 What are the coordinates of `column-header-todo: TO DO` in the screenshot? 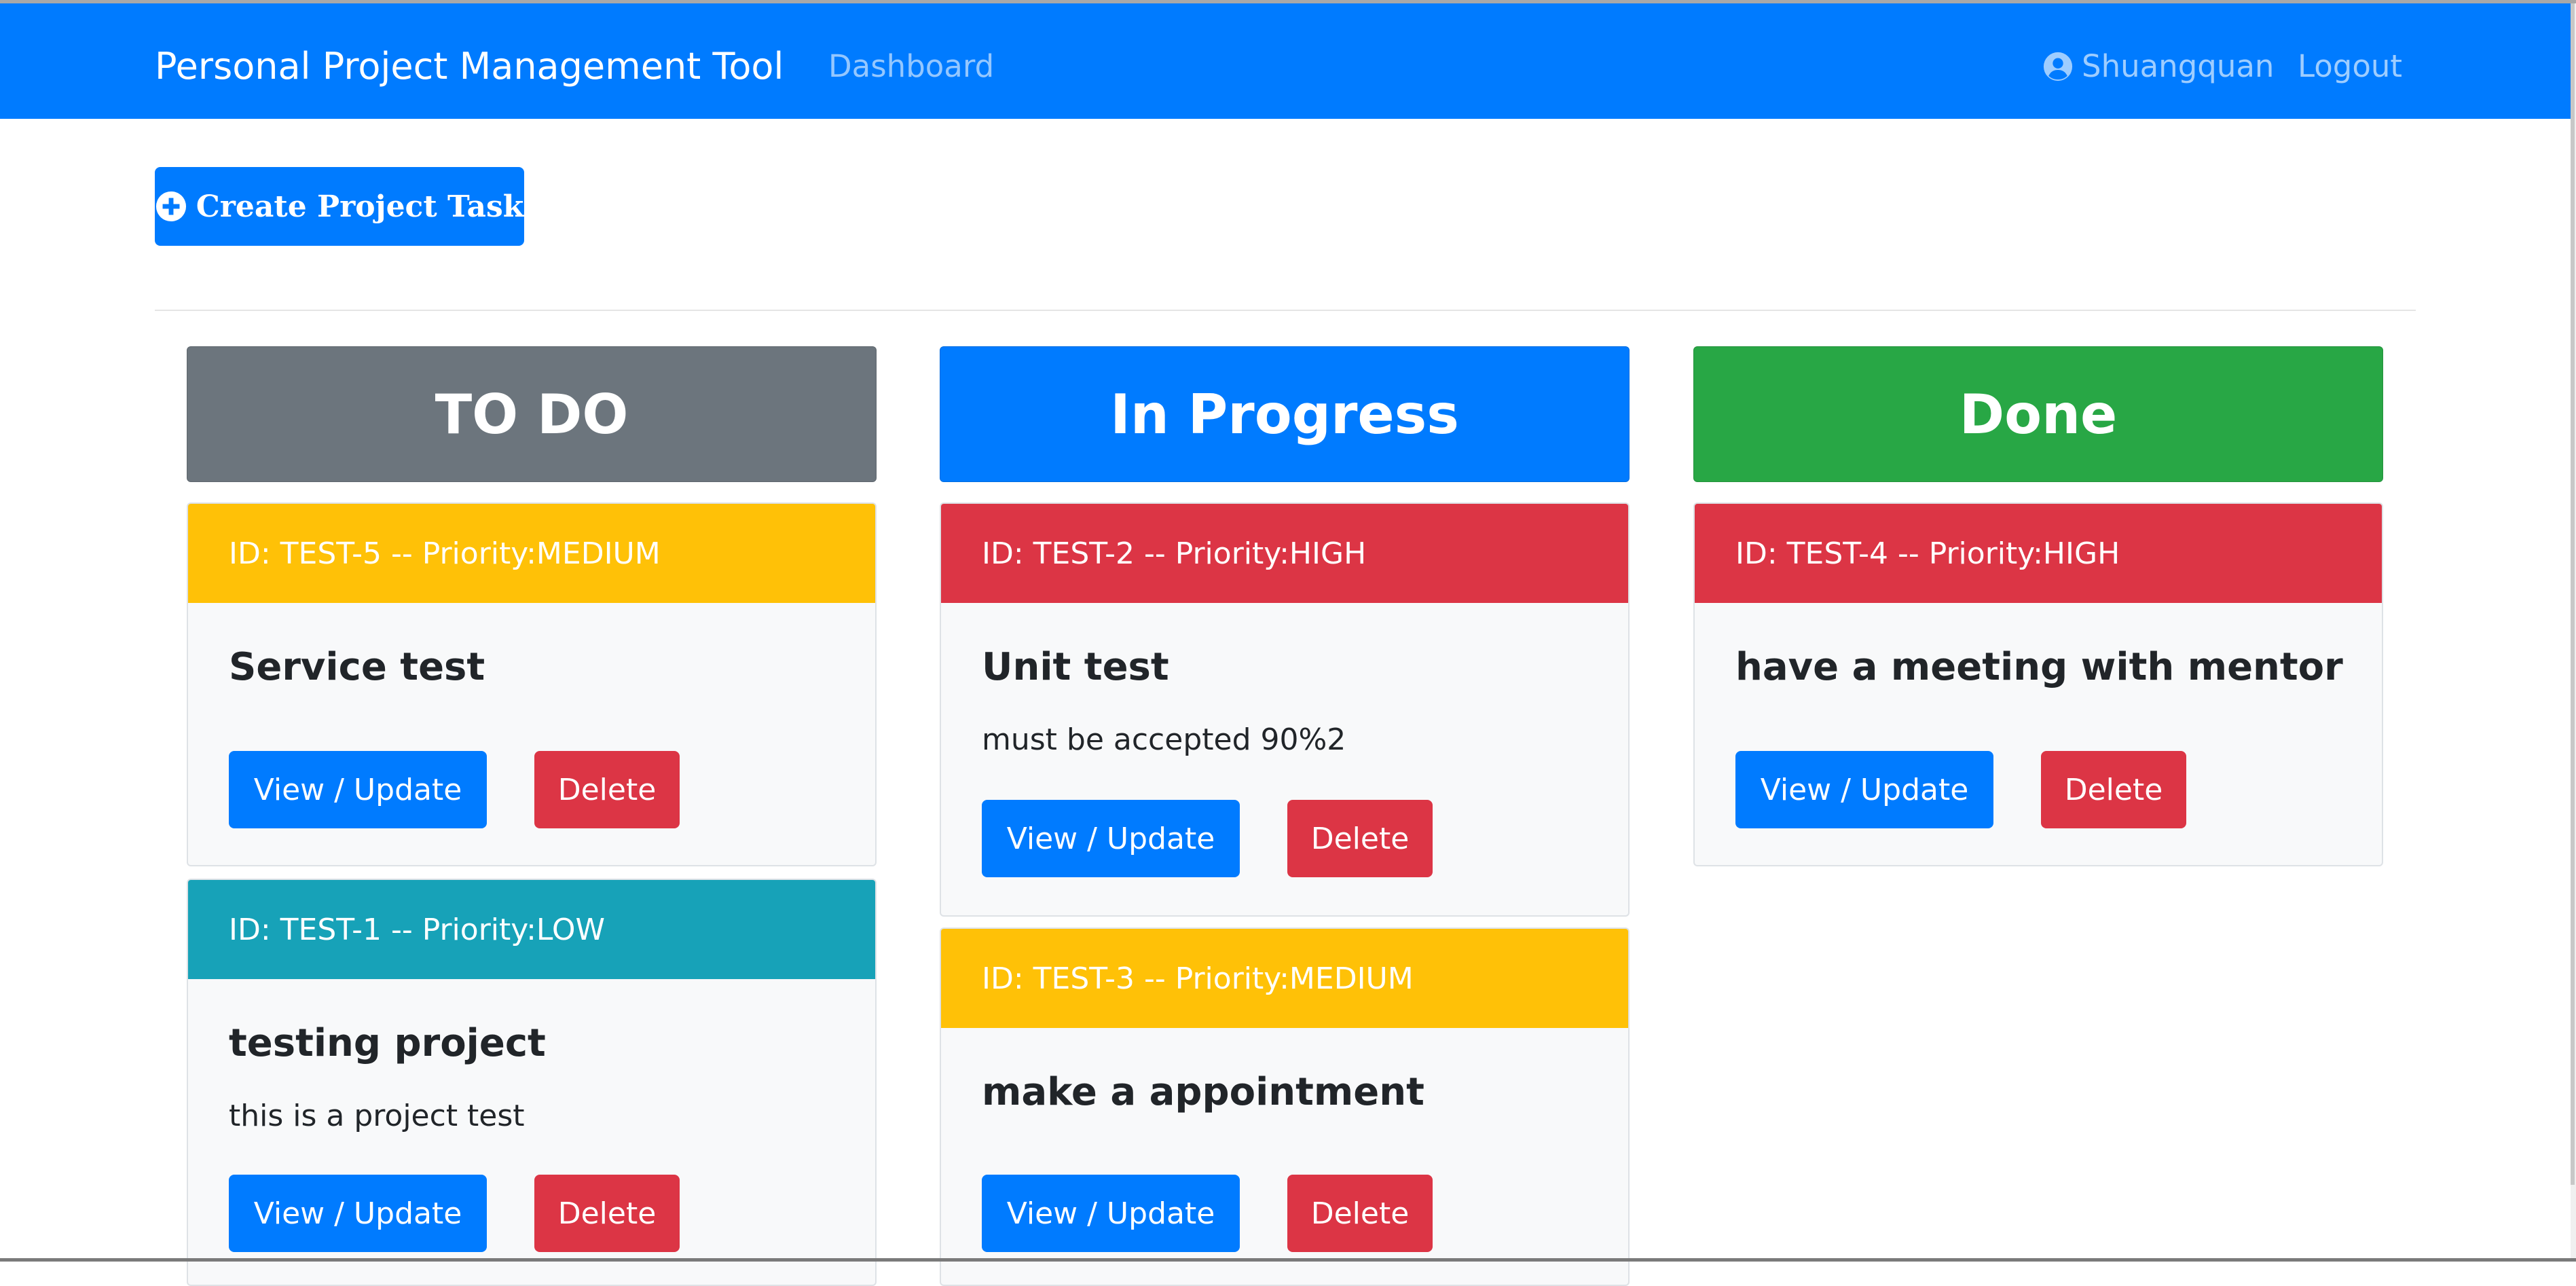 It's located at (532, 414).